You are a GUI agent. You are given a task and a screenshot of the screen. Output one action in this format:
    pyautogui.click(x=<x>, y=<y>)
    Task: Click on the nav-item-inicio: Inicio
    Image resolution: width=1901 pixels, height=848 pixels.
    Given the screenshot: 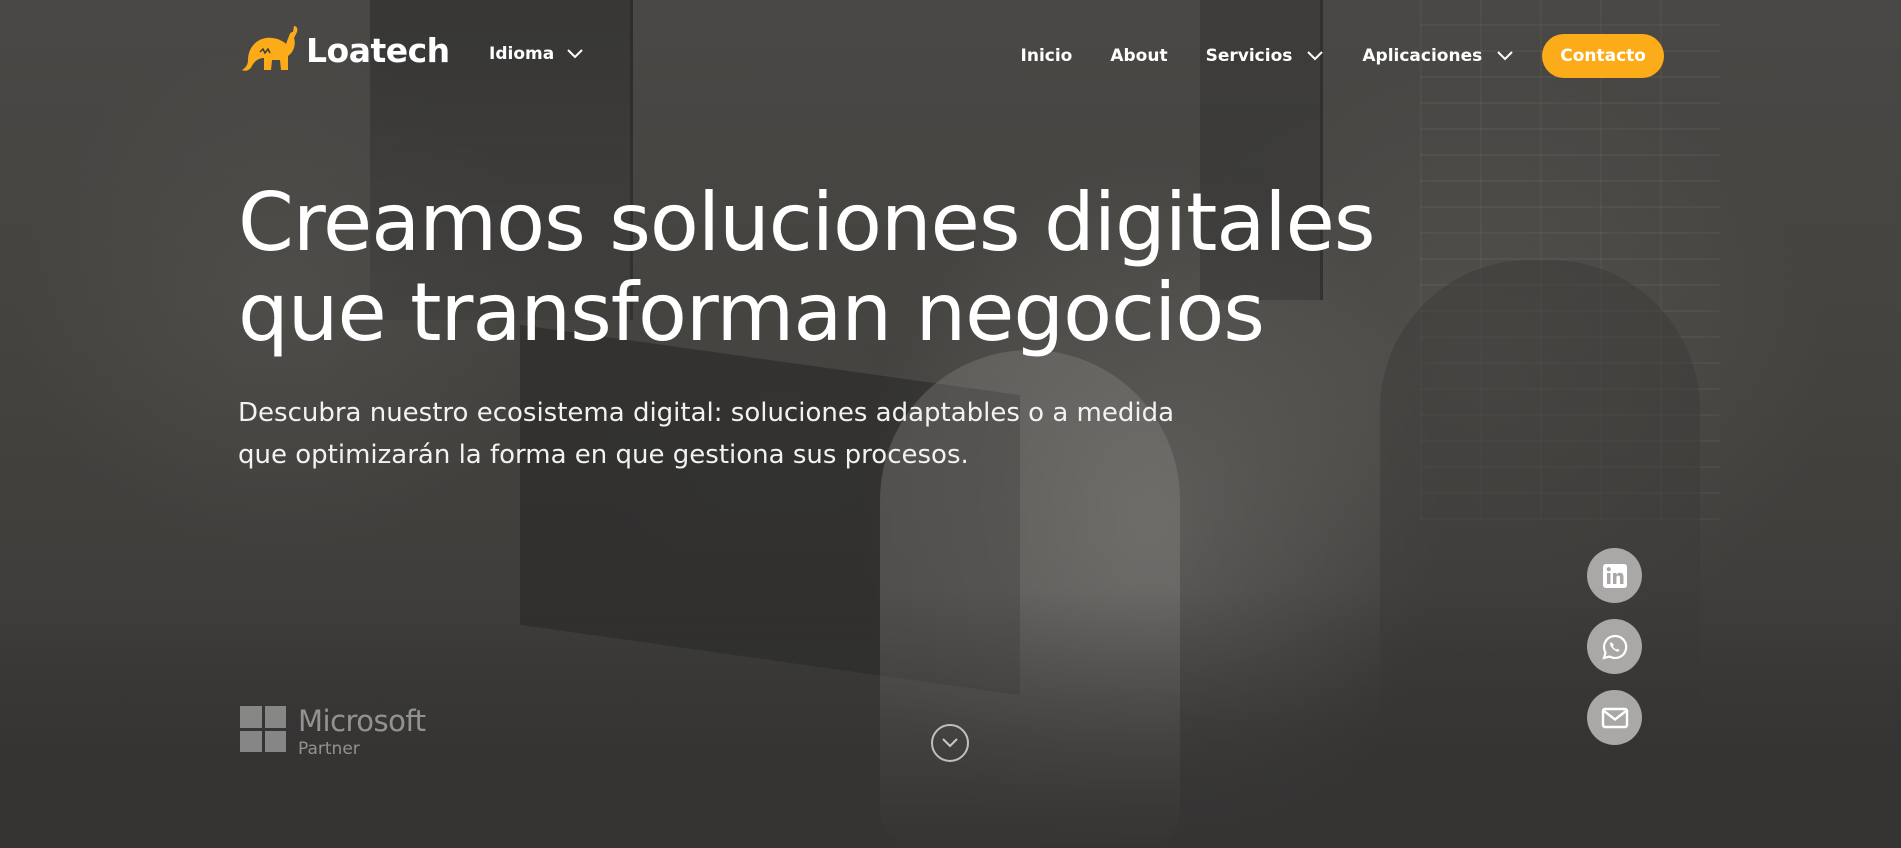 What is the action you would take?
    pyautogui.click(x=1047, y=56)
    